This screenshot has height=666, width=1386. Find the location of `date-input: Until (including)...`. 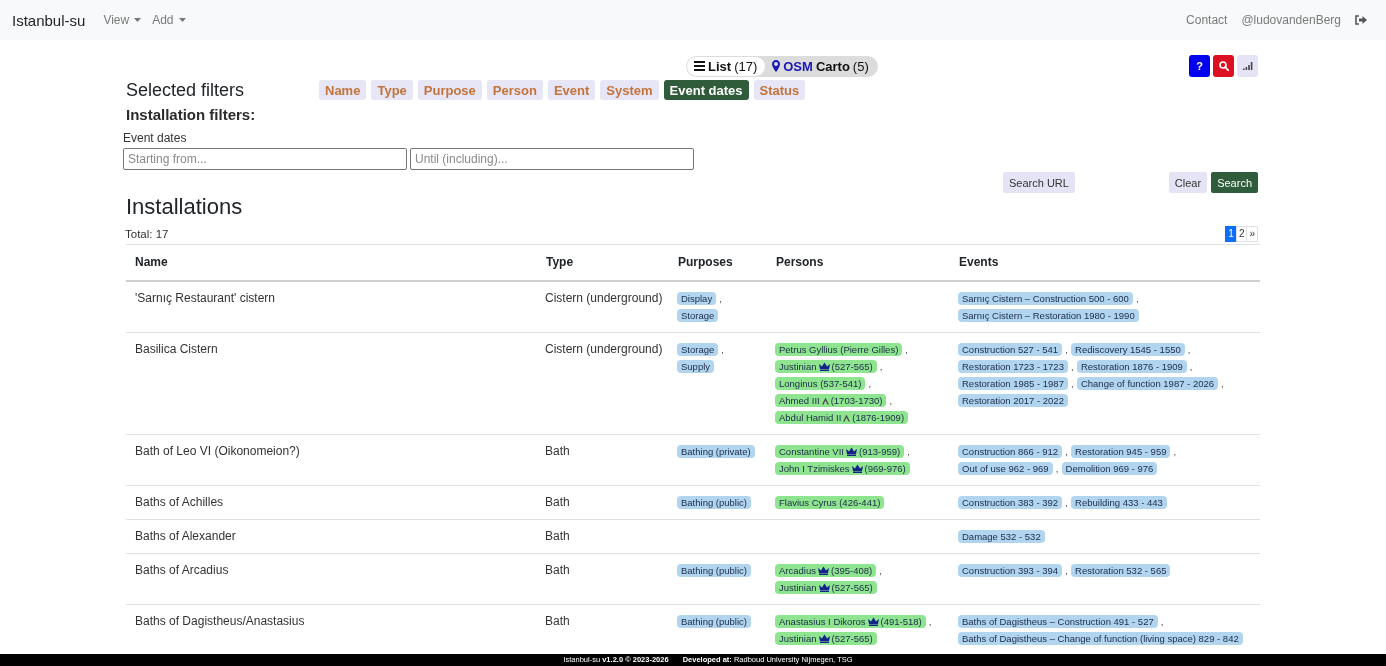

date-input: Until (including)... is located at coordinates (552, 159).